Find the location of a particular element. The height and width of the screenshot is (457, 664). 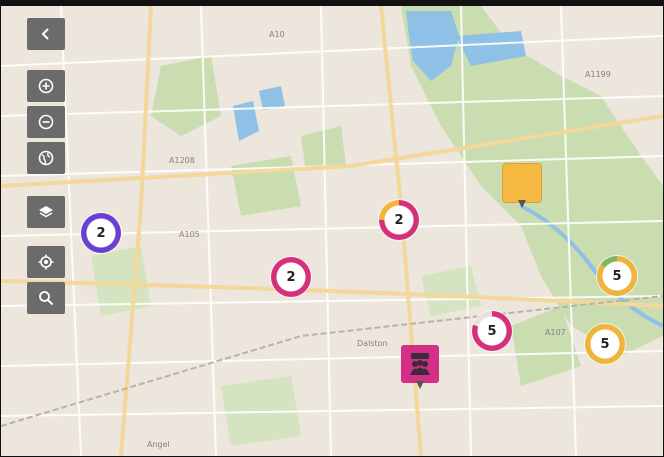

collapse-button is located at coordinates (46, 34).